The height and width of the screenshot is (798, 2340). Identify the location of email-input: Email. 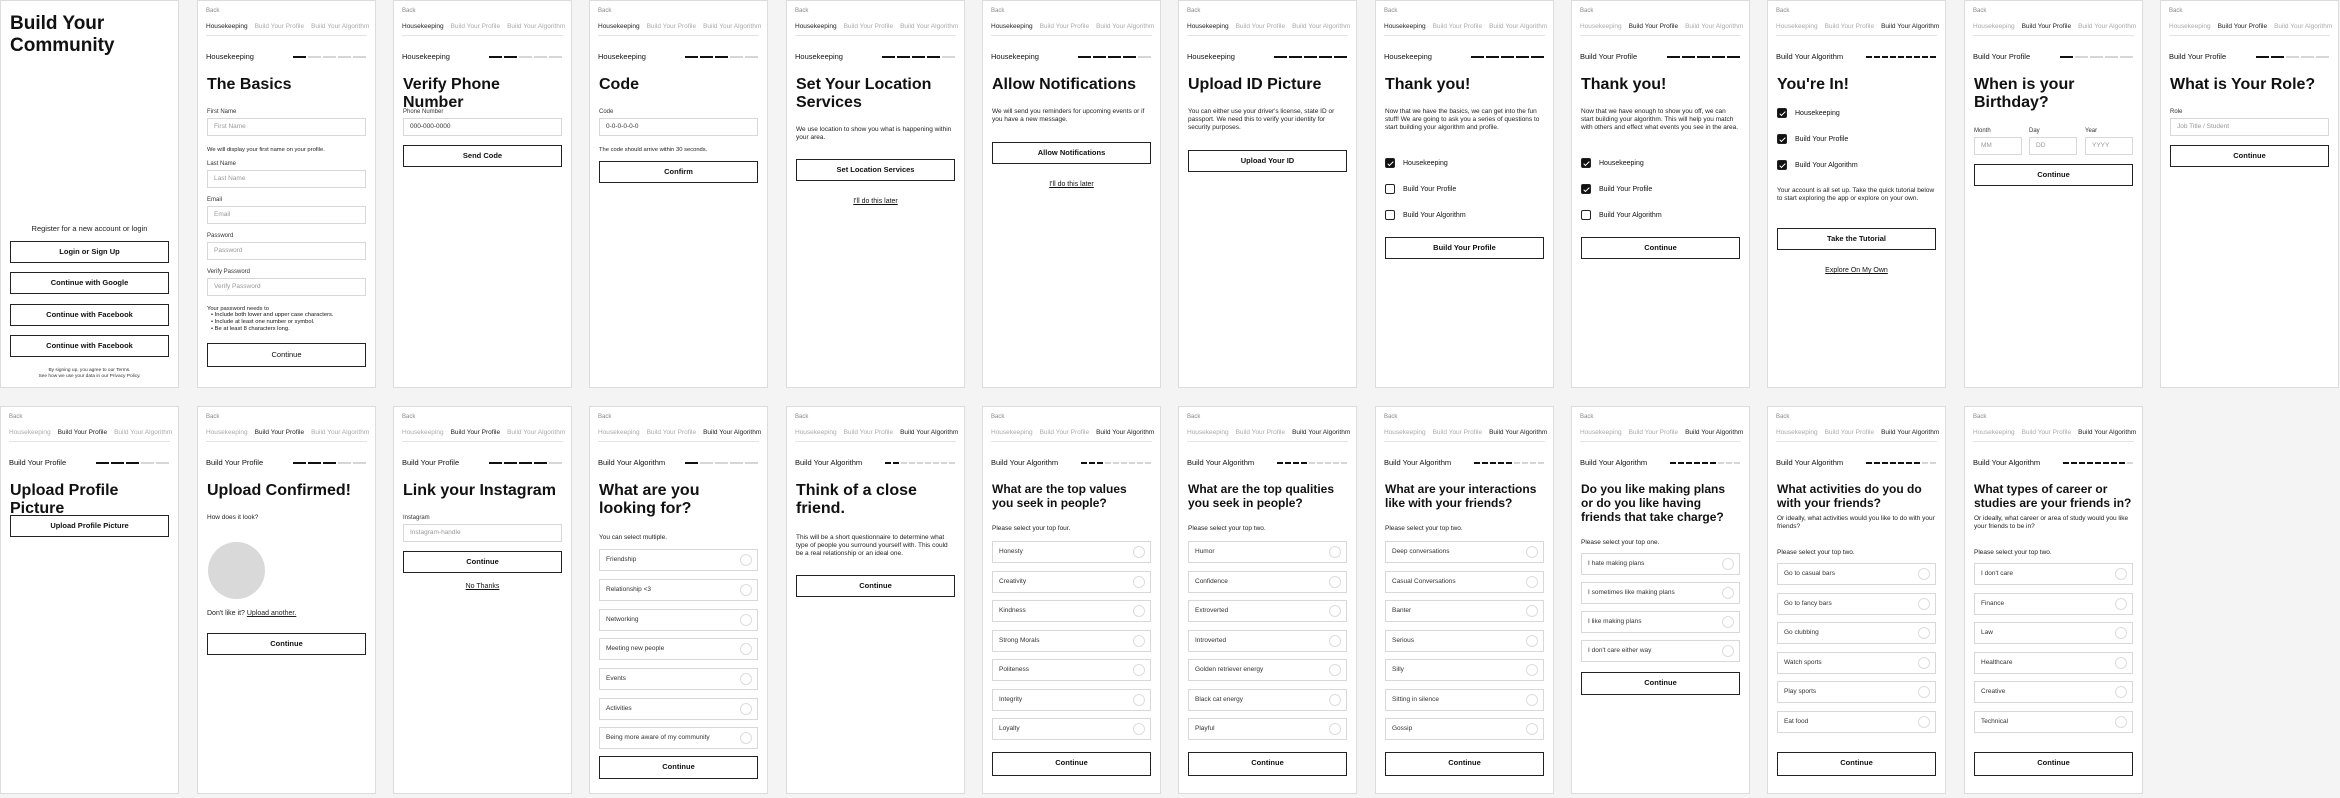
(286, 215).